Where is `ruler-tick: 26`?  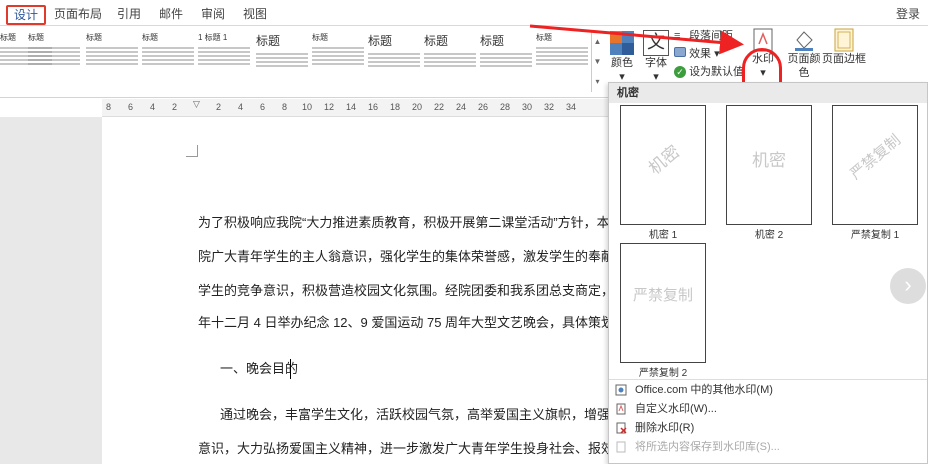
ruler-tick: 26 is located at coordinates (483, 107).